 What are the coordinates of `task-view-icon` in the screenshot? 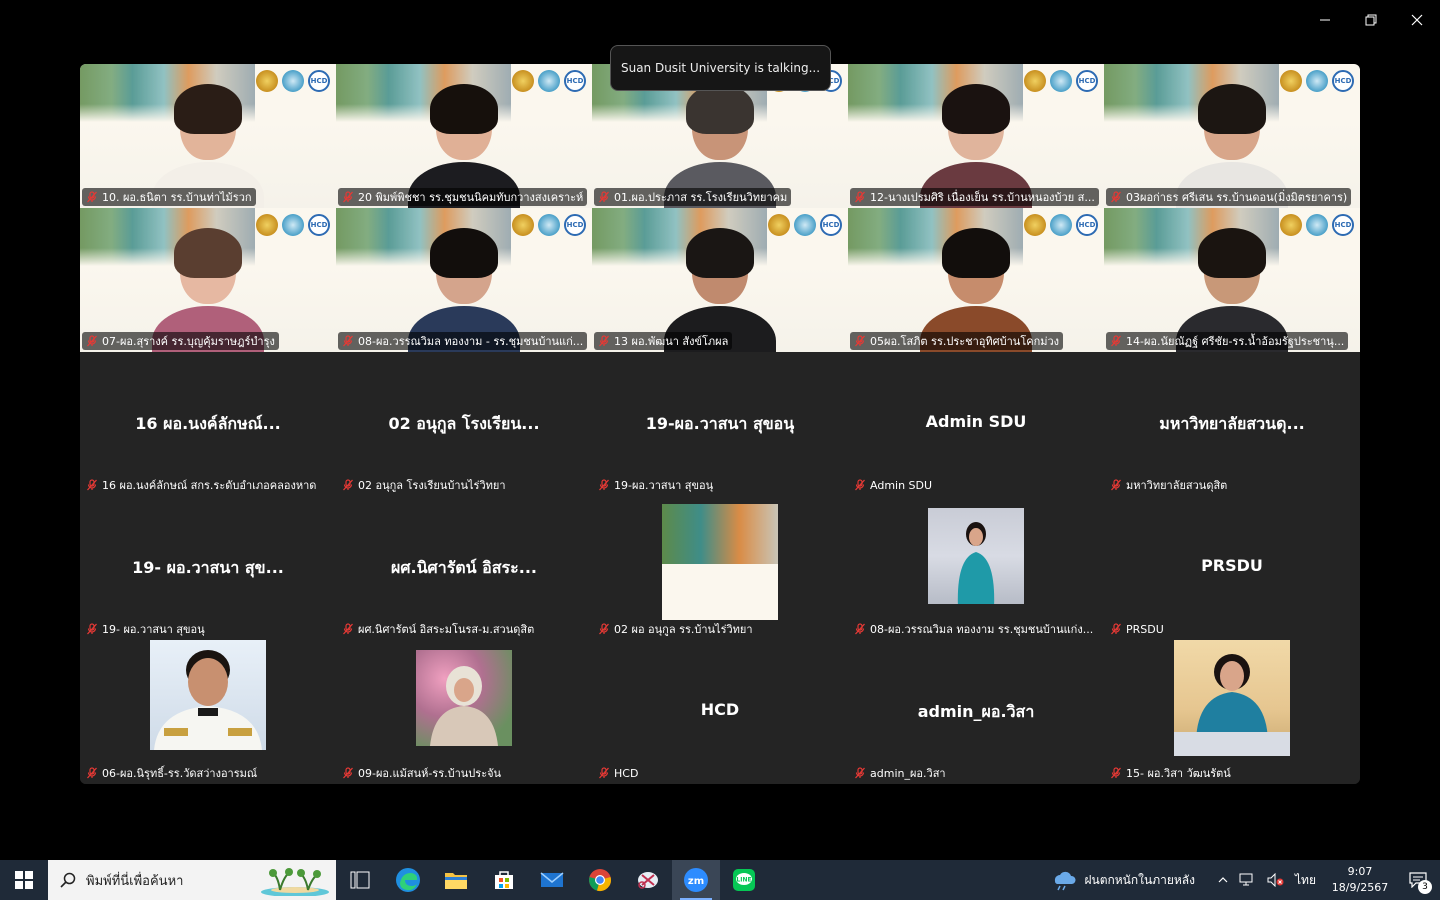 It's located at (360, 880).